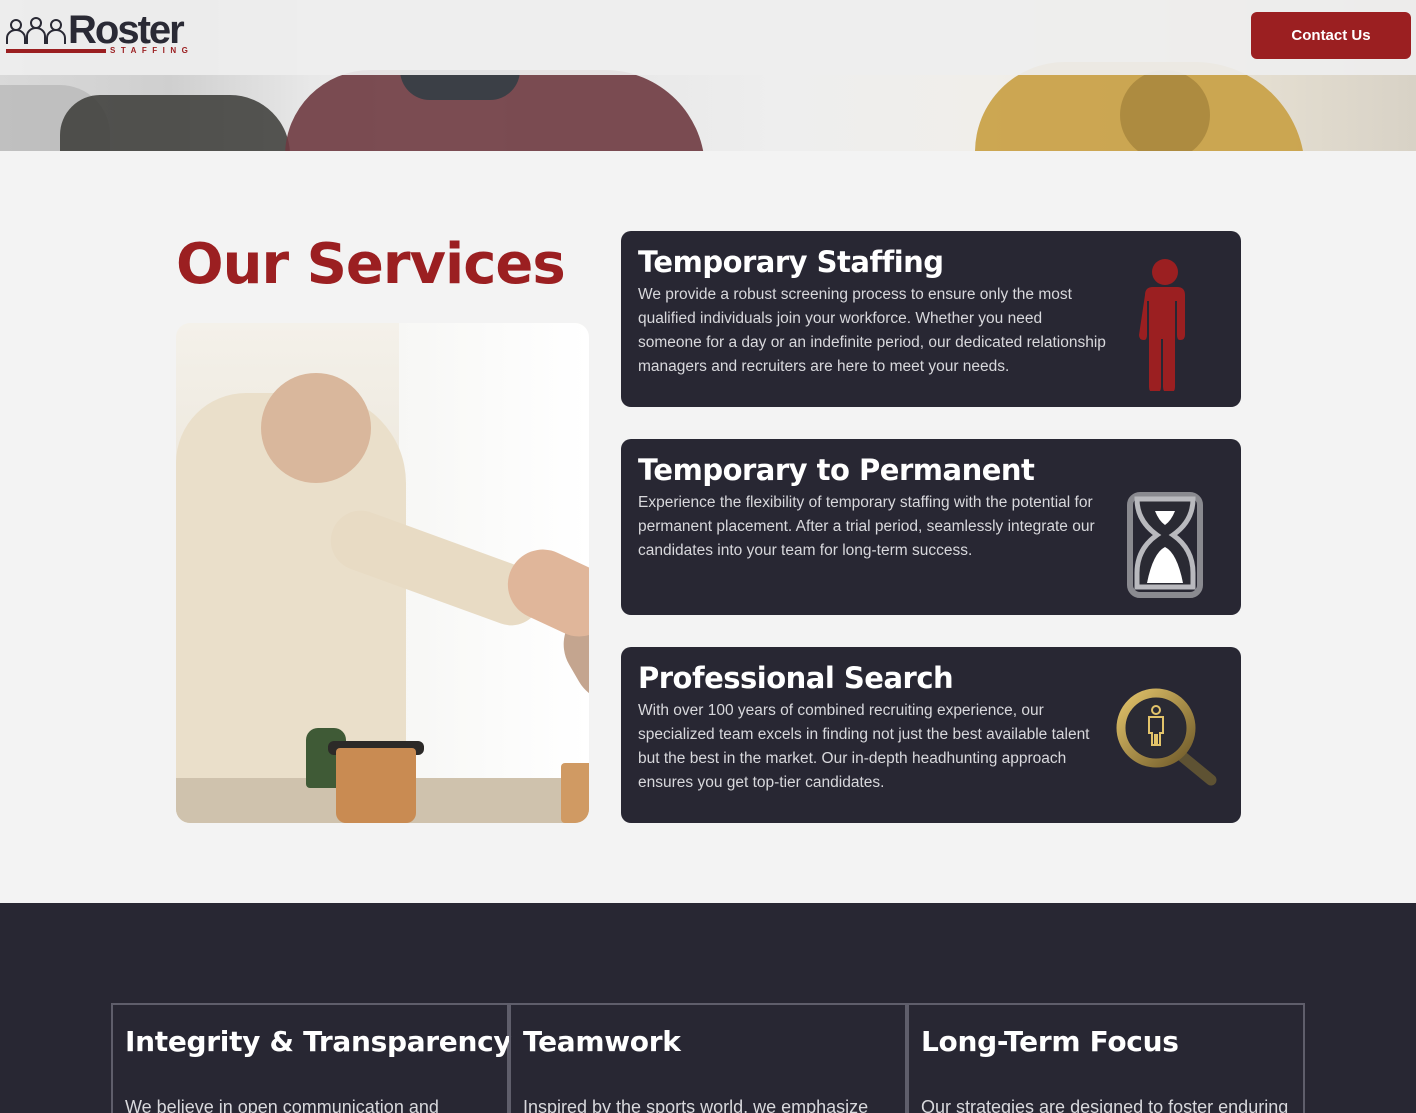 The width and height of the screenshot is (1416, 1113). Describe the element at coordinates (318, 1041) in the screenshot. I see `value-card-title: Integrity & Transparency` at that location.